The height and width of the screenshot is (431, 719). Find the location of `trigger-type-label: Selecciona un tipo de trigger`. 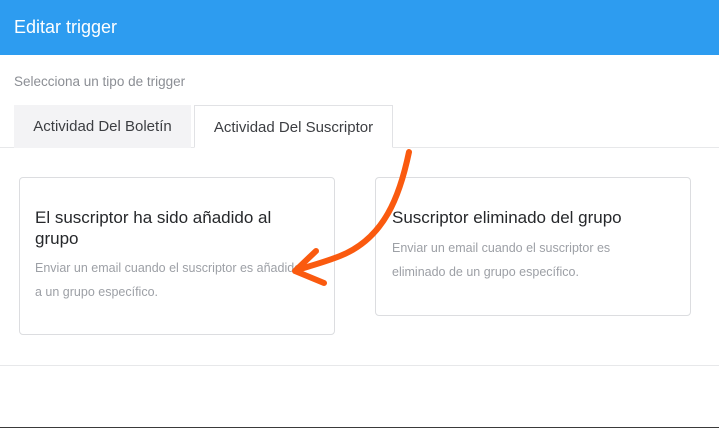

trigger-type-label: Selecciona un tipo de trigger is located at coordinates (100, 81).